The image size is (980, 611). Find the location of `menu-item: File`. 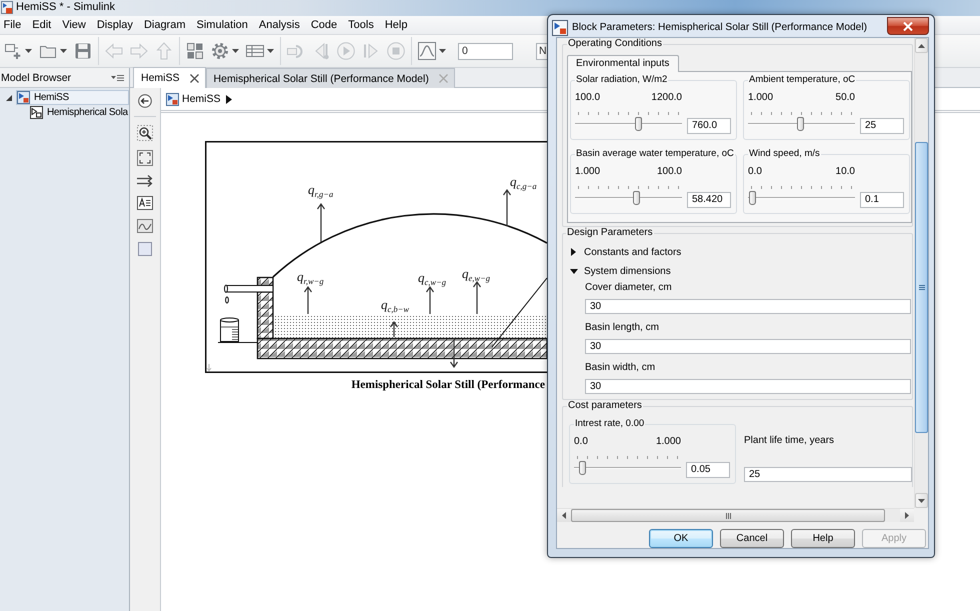

menu-item: File is located at coordinates (13, 25).